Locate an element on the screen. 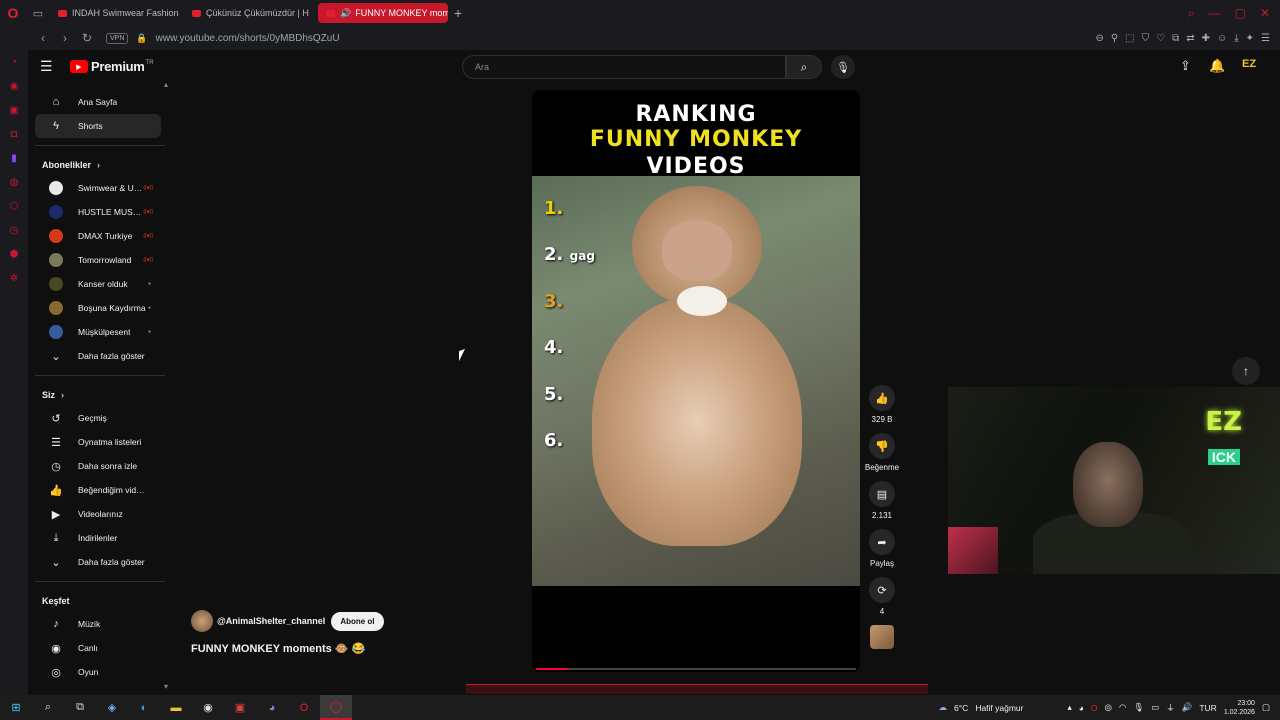 This screenshot has height=720, width=1280. new-tab-button: + is located at coordinates (458, 13).